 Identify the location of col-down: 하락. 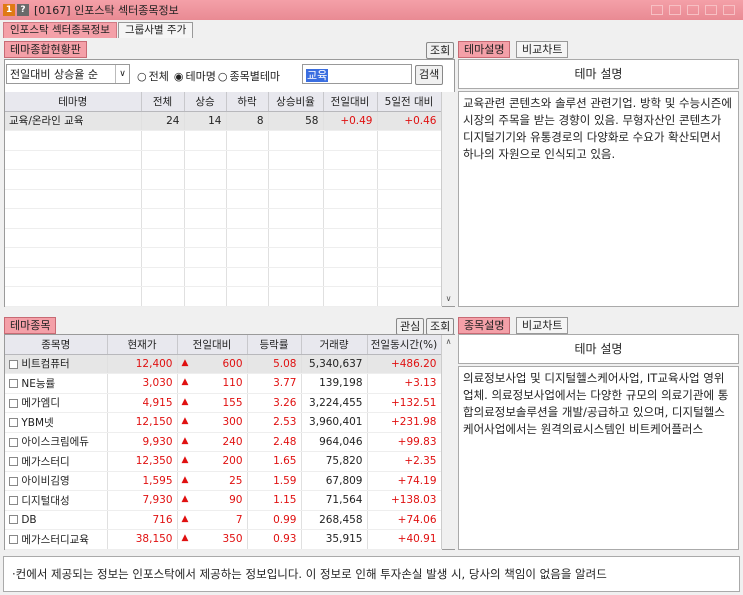
(247, 102).